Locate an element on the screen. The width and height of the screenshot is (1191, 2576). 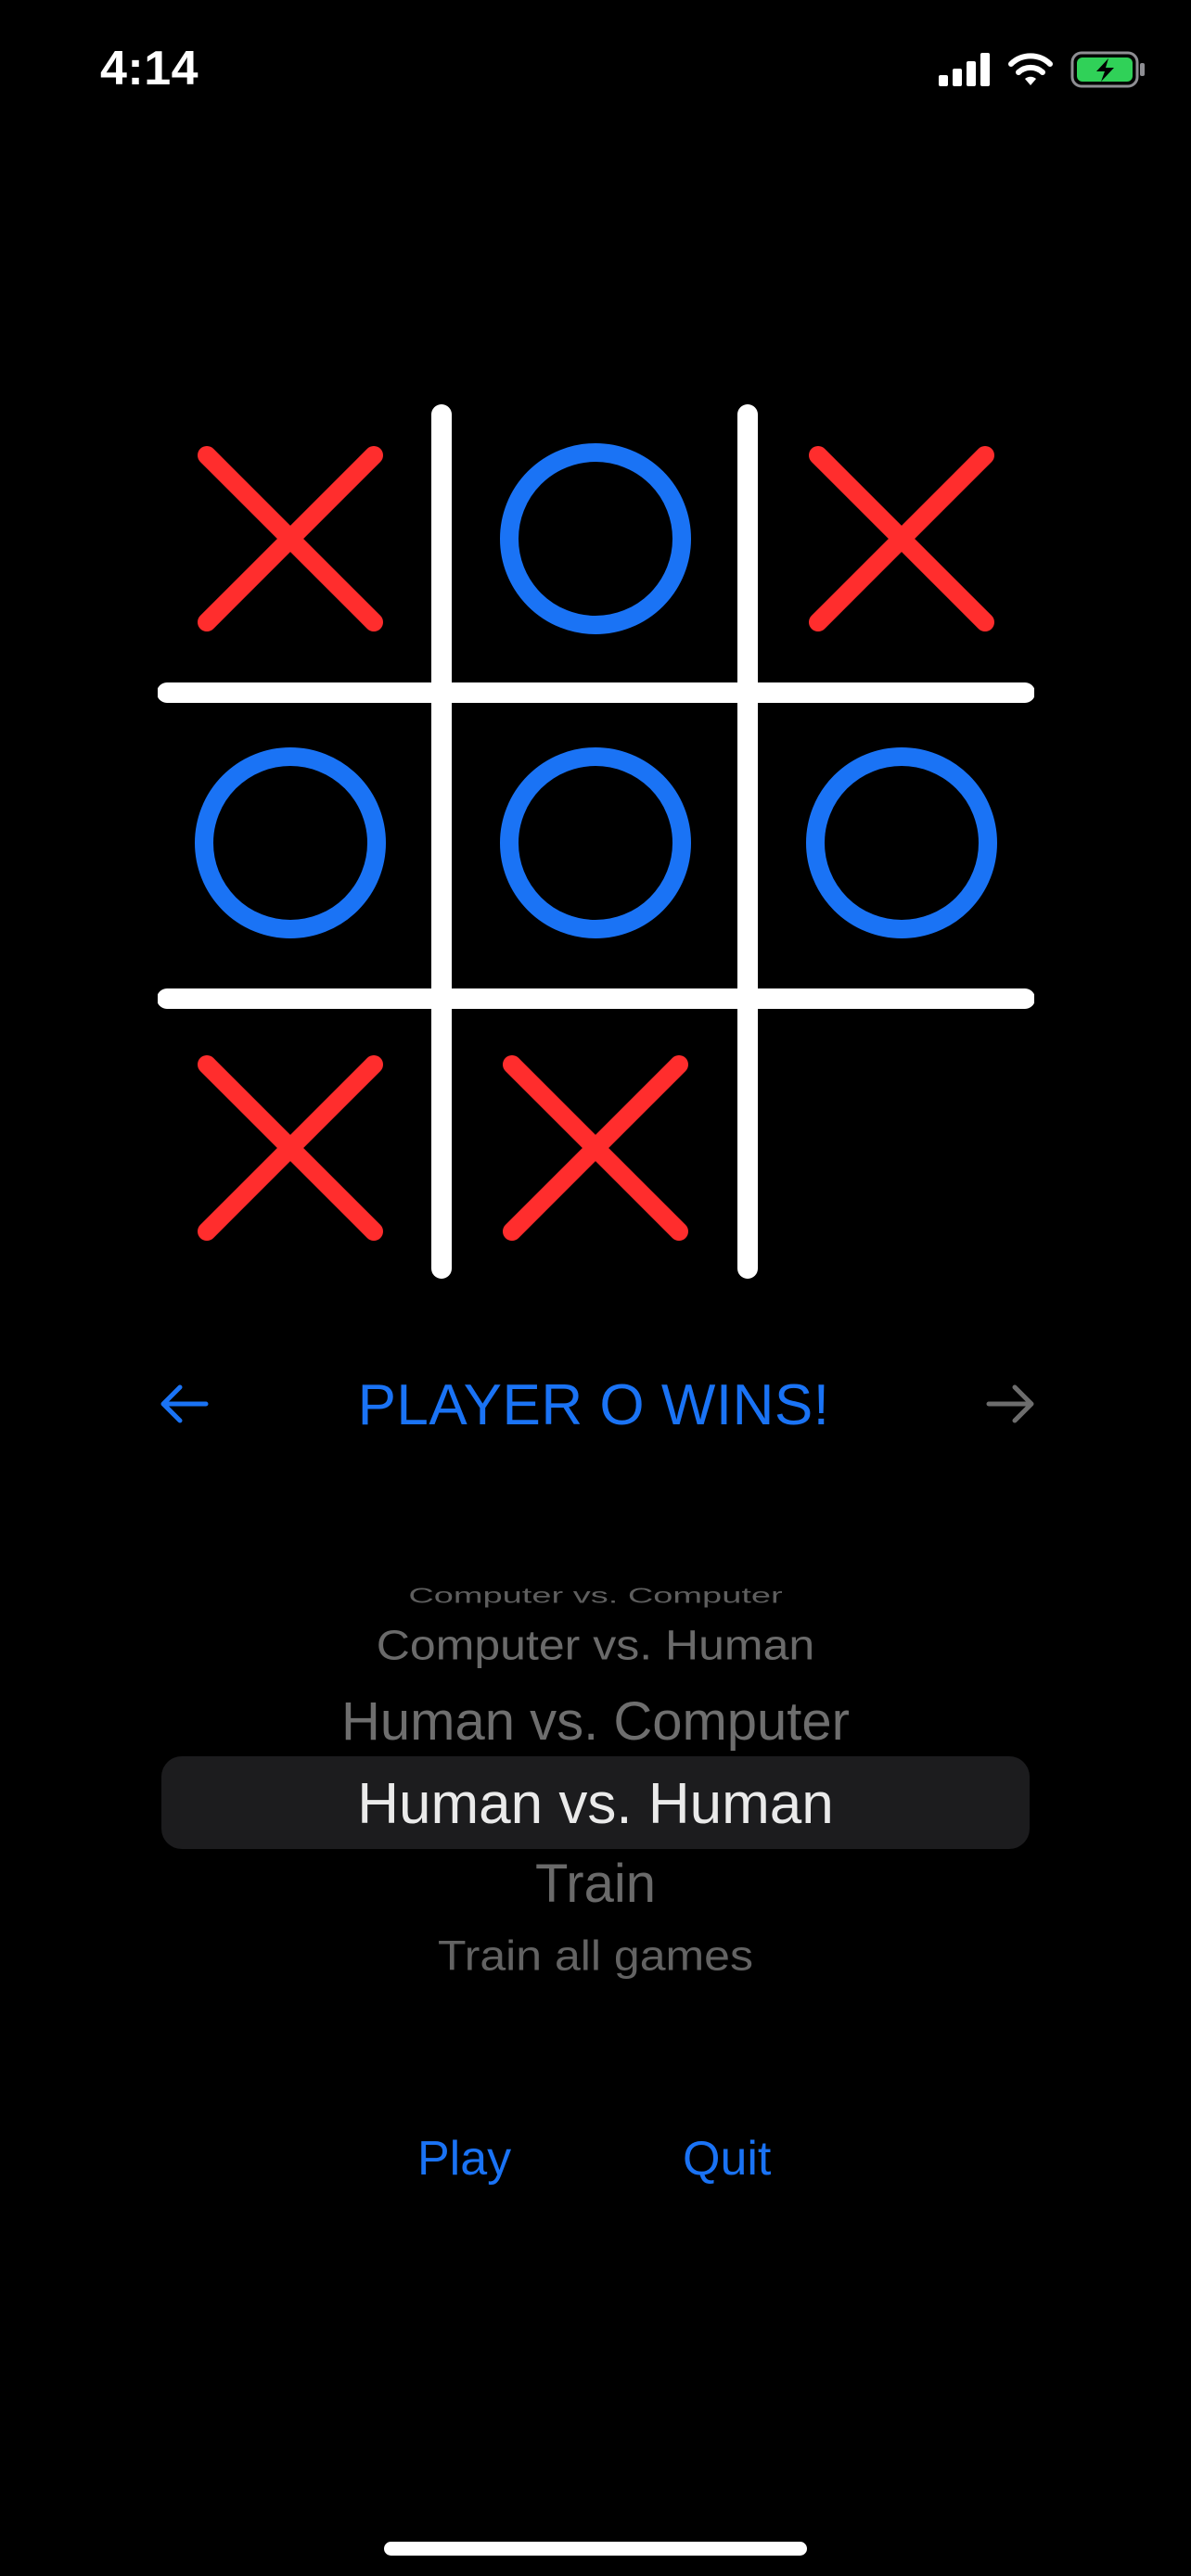
action-row: Play Quit is located at coordinates (595, 2168).